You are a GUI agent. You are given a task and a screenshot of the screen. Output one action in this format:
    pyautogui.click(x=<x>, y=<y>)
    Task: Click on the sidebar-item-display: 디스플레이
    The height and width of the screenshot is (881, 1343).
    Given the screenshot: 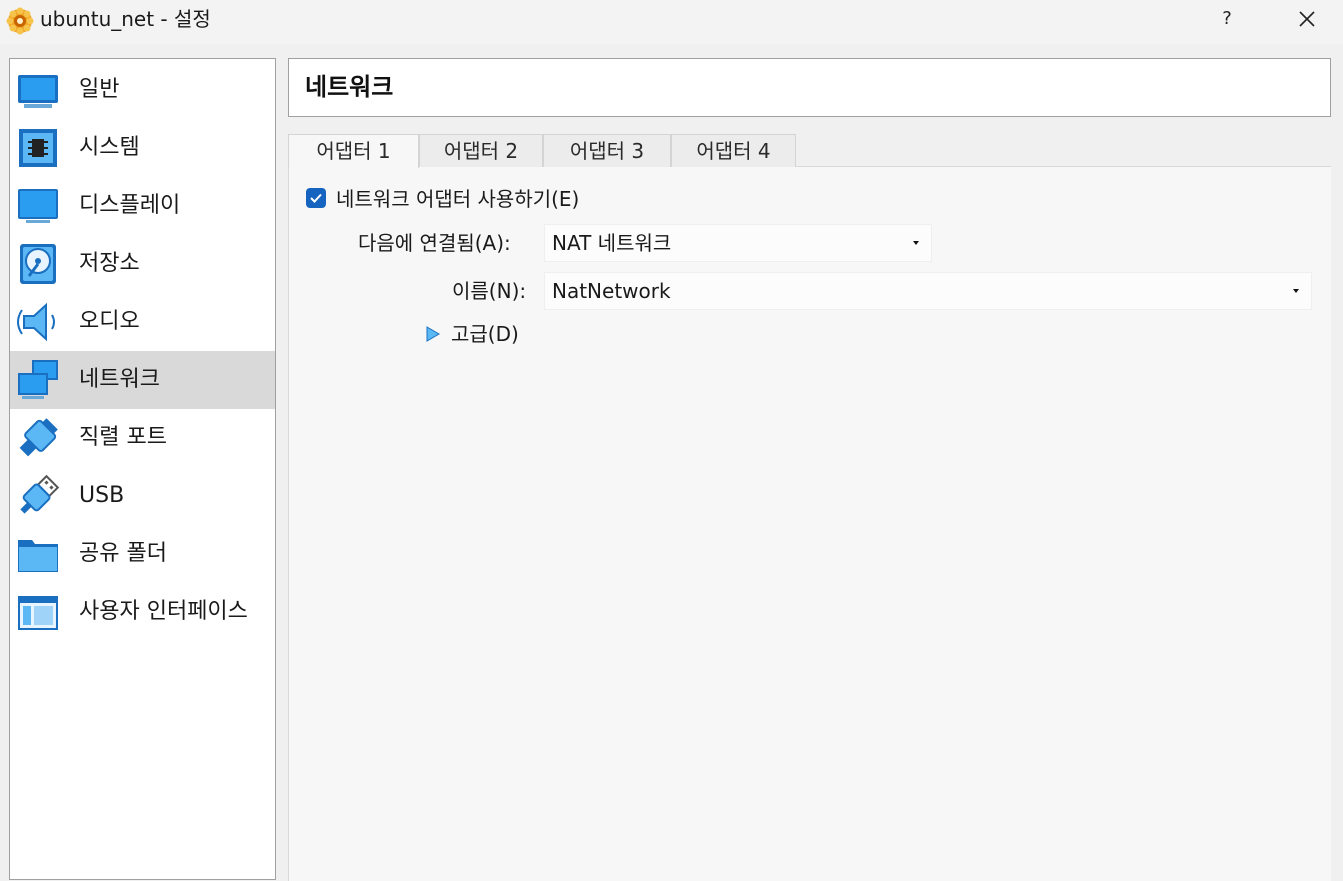 What is the action you would take?
    pyautogui.click(x=142, y=206)
    